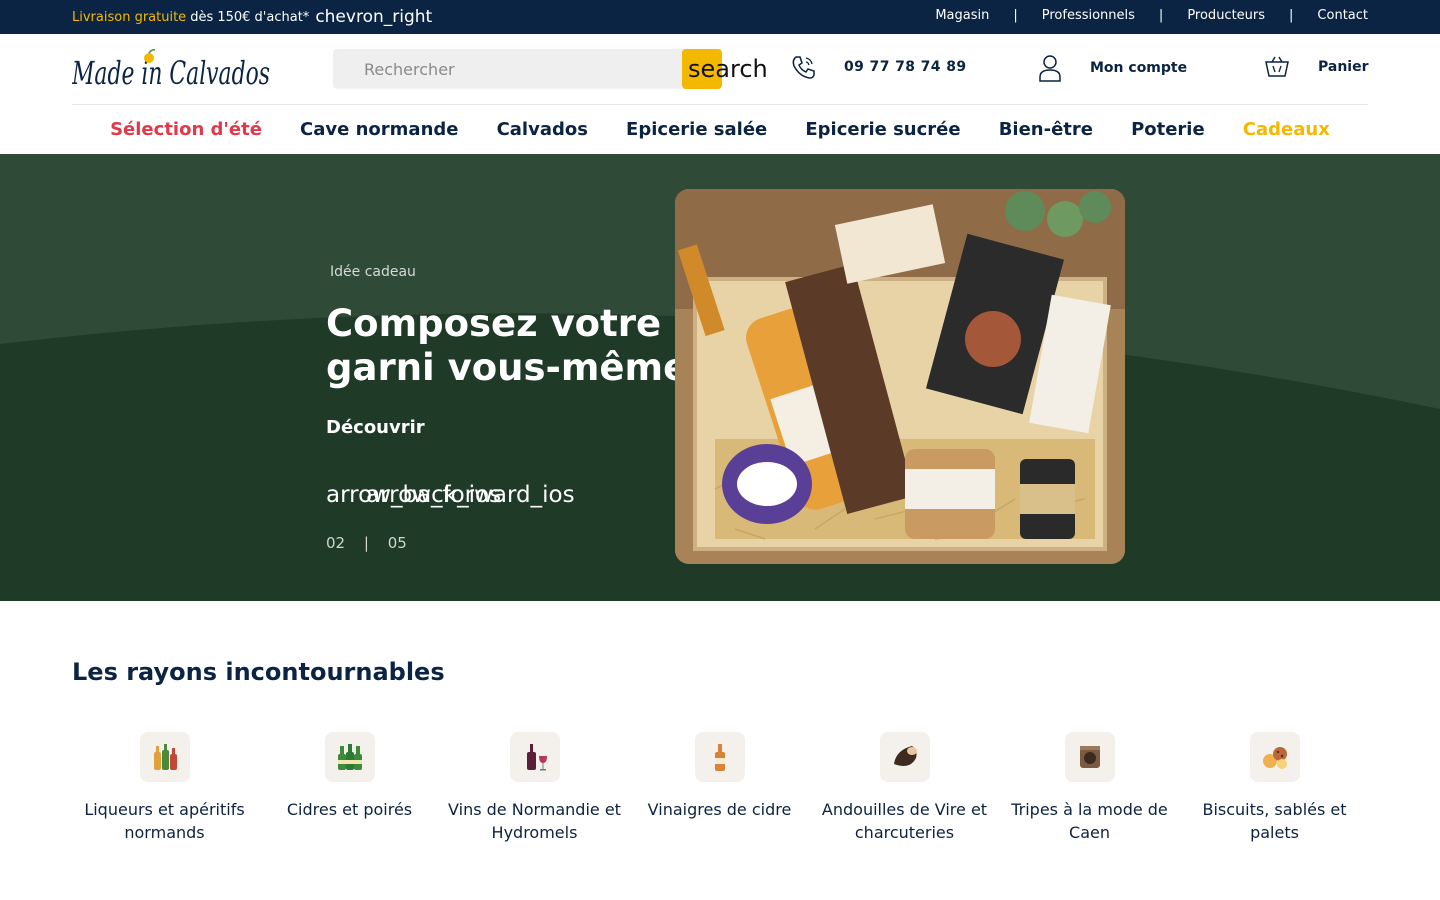  I want to click on account-link: Mon compte, so click(1112, 68).